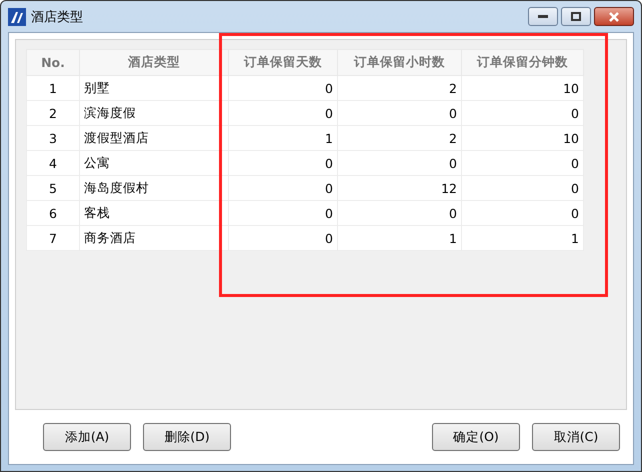 The width and height of the screenshot is (642, 472). I want to click on maximize-icon, so click(576, 16).